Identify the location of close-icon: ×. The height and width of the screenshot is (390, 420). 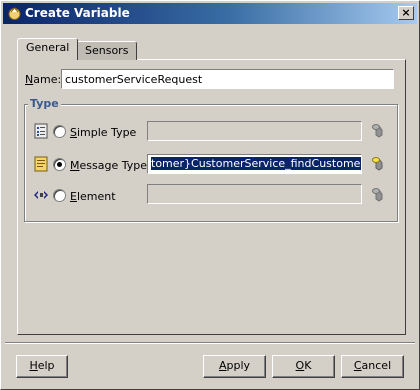
(406, 12).